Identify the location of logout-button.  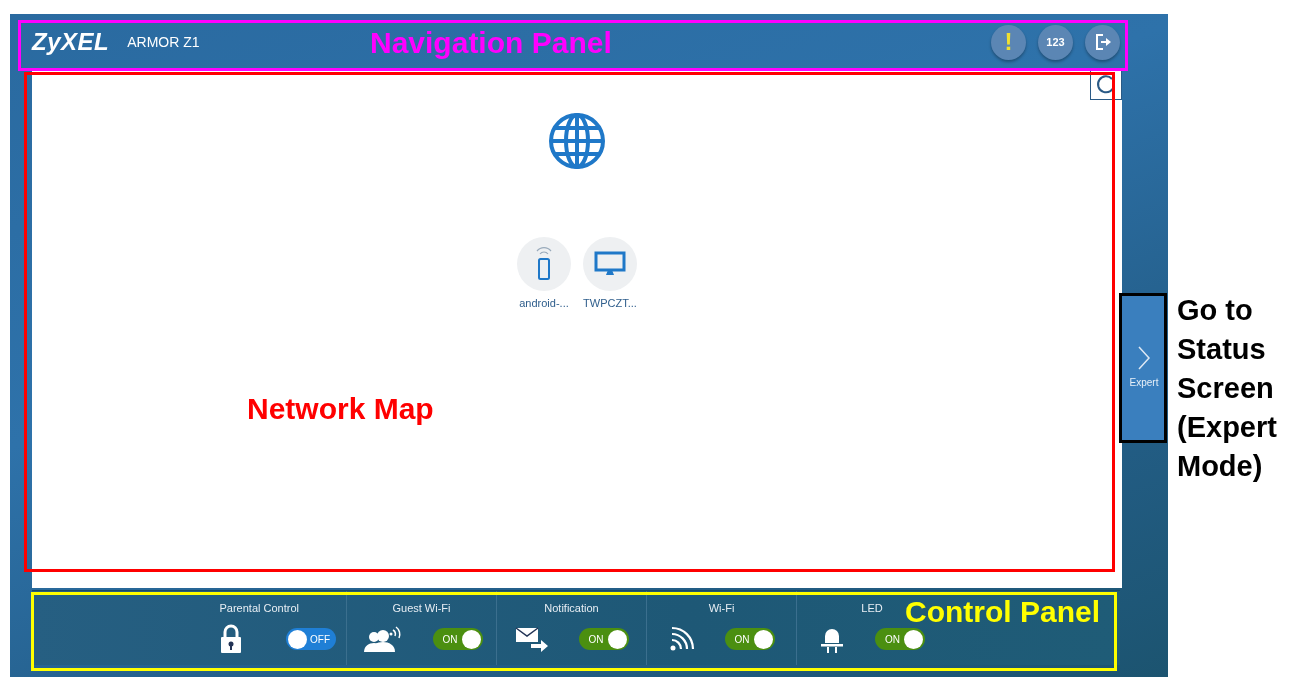
(1102, 42).